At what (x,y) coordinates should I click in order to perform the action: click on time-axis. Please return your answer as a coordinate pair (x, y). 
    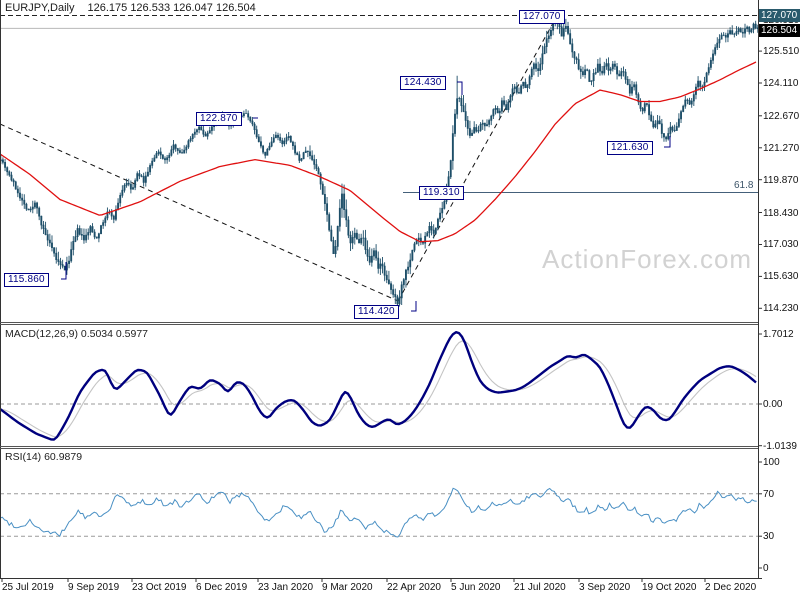
    Looking at the image, I should click on (379, 589).